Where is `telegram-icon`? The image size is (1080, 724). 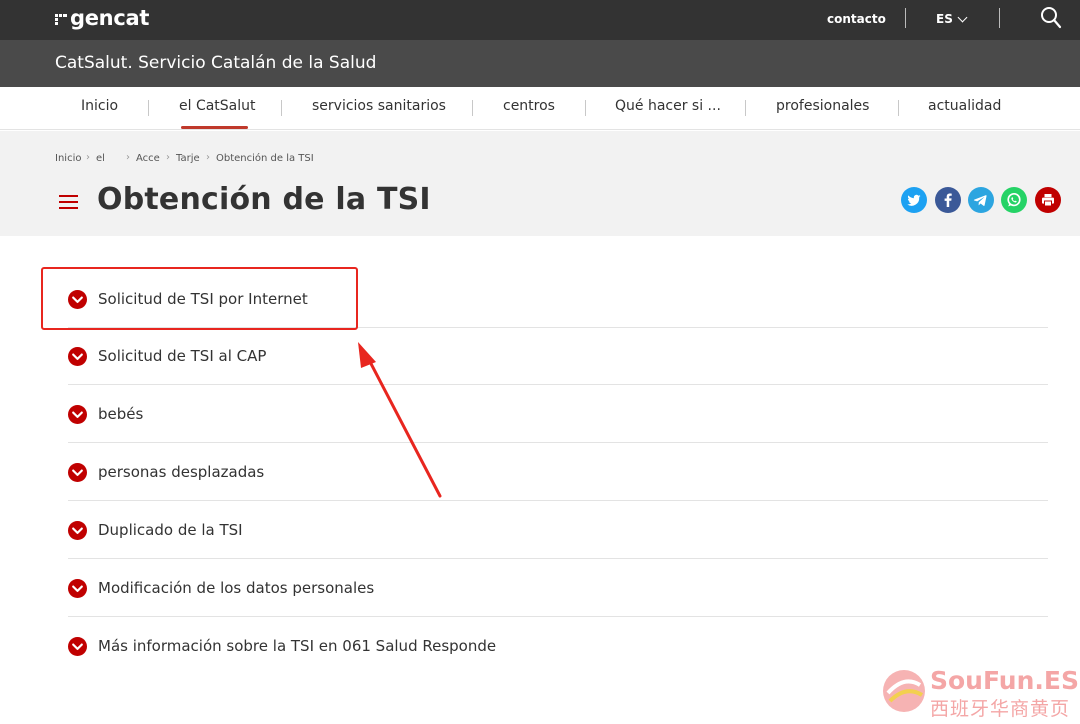
telegram-icon is located at coordinates (981, 200).